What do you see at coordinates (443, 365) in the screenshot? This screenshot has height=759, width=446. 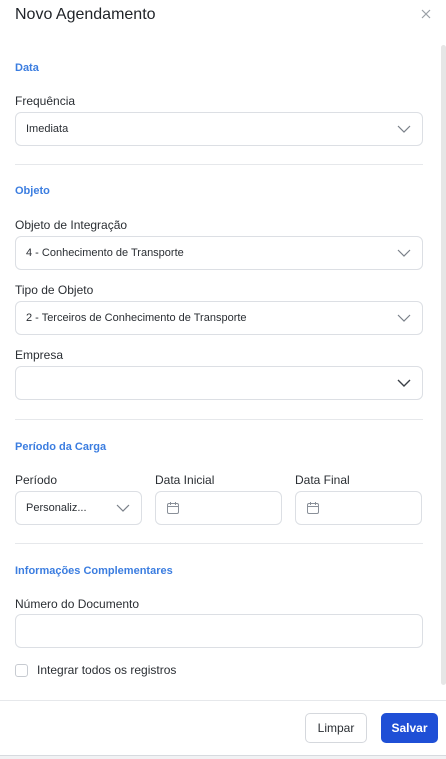 I see `scrollbar` at bounding box center [443, 365].